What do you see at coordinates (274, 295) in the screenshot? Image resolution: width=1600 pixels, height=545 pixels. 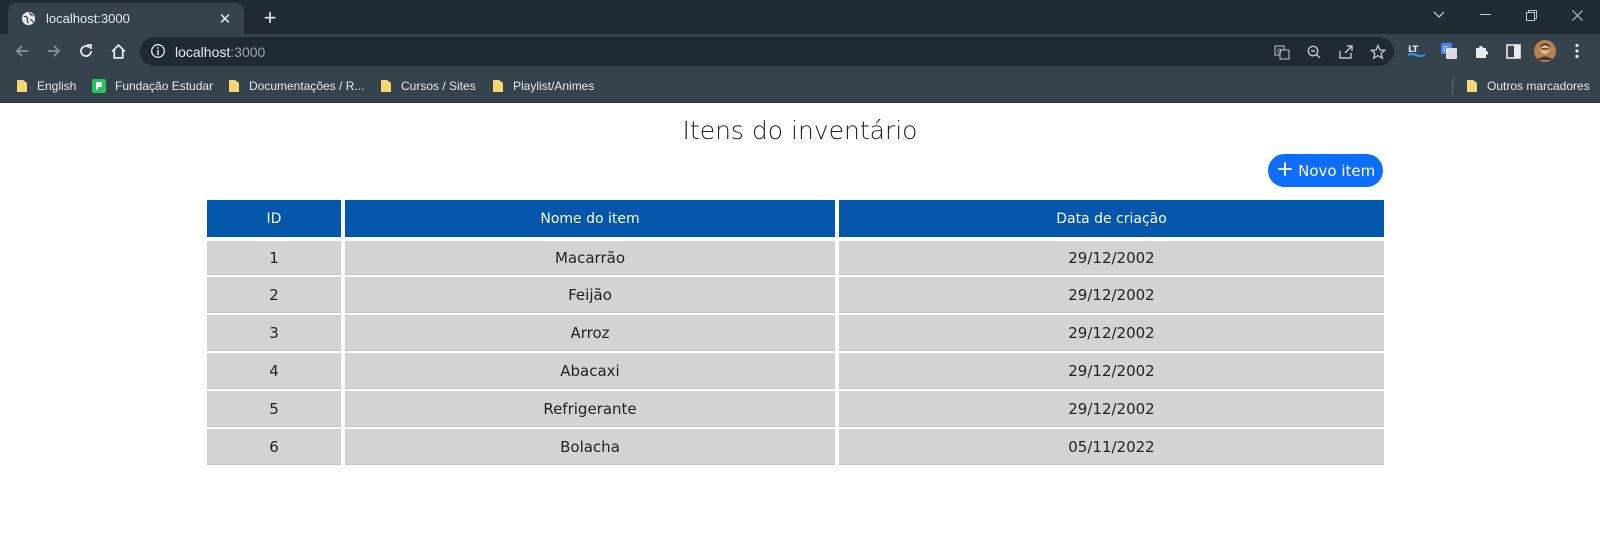 I see `cell-id: 2` at bounding box center [274, 295].